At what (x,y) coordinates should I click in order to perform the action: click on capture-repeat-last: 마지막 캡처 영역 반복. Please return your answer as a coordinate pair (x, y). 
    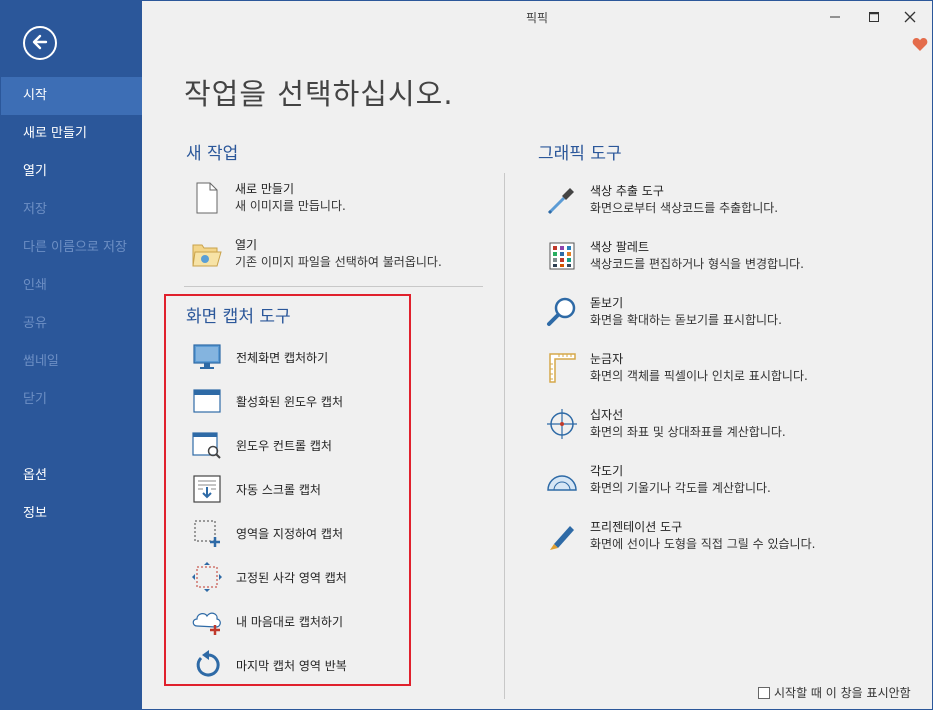
    Looking at the image, I should click on (269, 665).